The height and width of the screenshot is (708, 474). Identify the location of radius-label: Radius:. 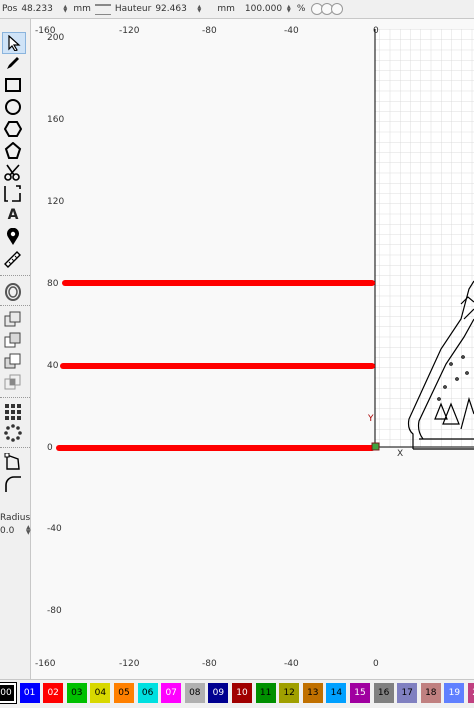
(16, 518).